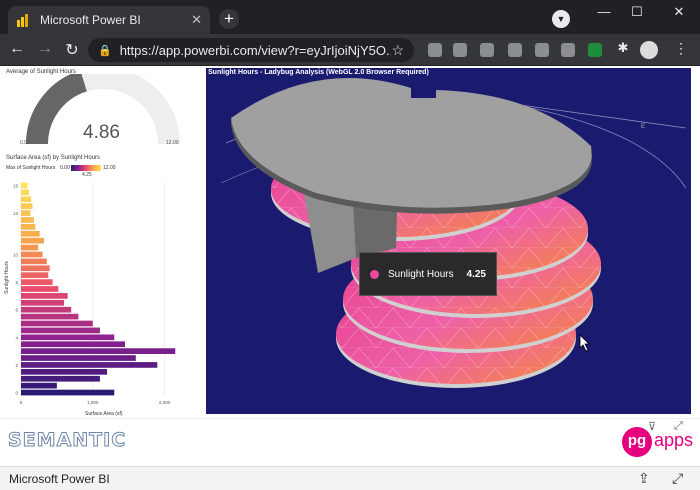 This screenshot has width=700, height=490. Describe the element at coordinates (67, 440) in the screenshot. I see `semantic-logo: SEMANTIC` at that location.